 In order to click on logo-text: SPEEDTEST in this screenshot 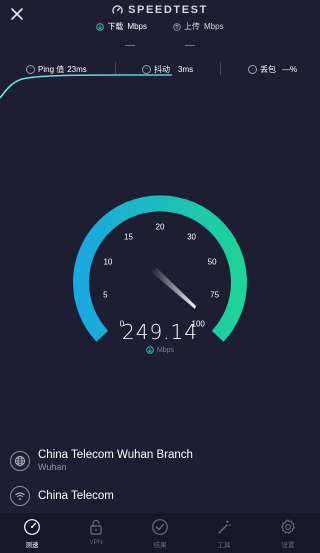, I will do `click(168, 10)`.